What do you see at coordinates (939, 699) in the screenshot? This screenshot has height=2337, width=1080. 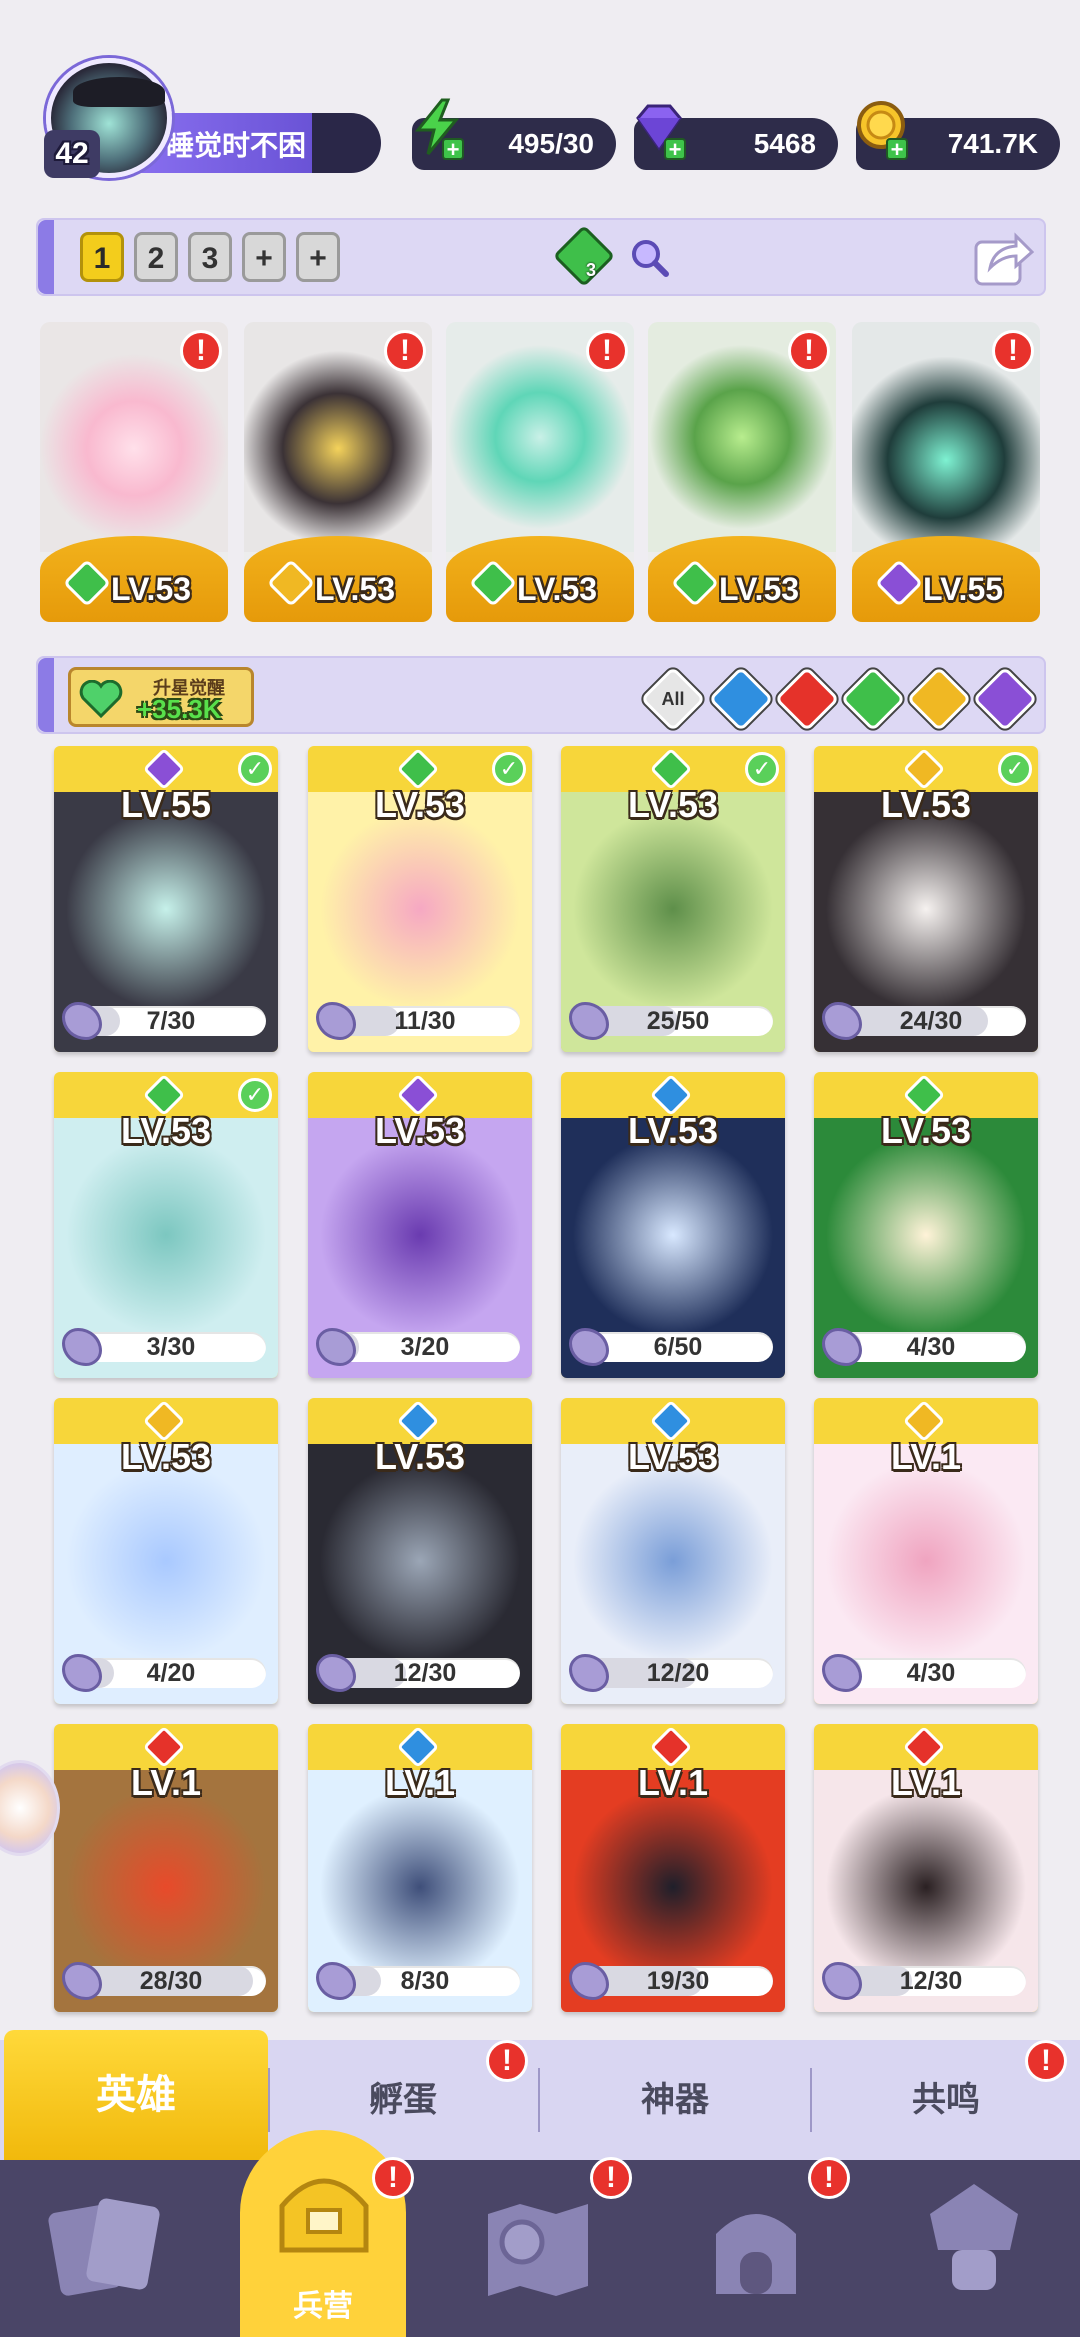 I see `filter-light-icon` at bounding box center [939, 699].